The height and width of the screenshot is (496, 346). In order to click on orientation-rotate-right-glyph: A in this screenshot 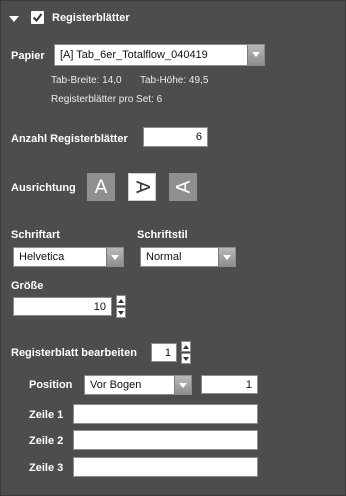, I will do `click(142, 187)`.